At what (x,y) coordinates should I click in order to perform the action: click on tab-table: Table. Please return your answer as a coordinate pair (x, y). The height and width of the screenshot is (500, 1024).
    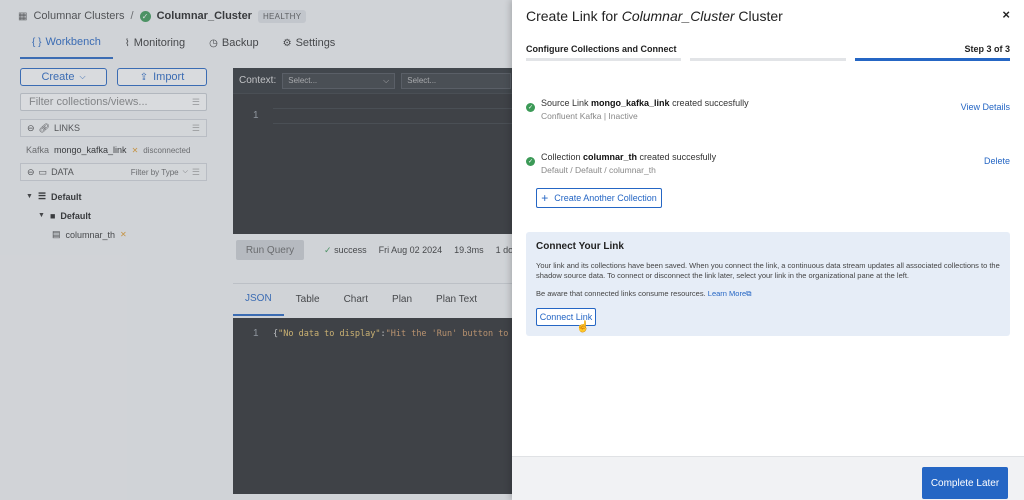
    Looking at the image, I should click on (308, 300).